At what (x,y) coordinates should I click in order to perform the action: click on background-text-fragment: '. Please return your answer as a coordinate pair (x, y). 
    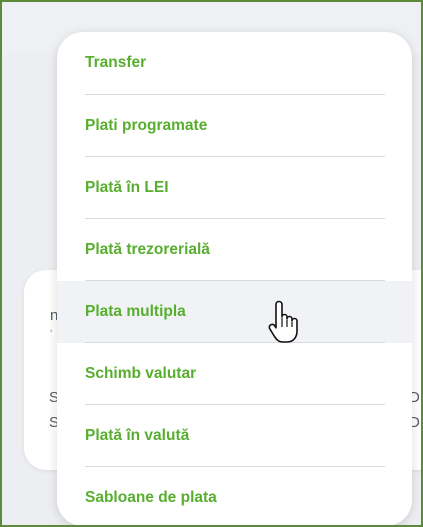
    Looking at the image, I should click on (51, 334).